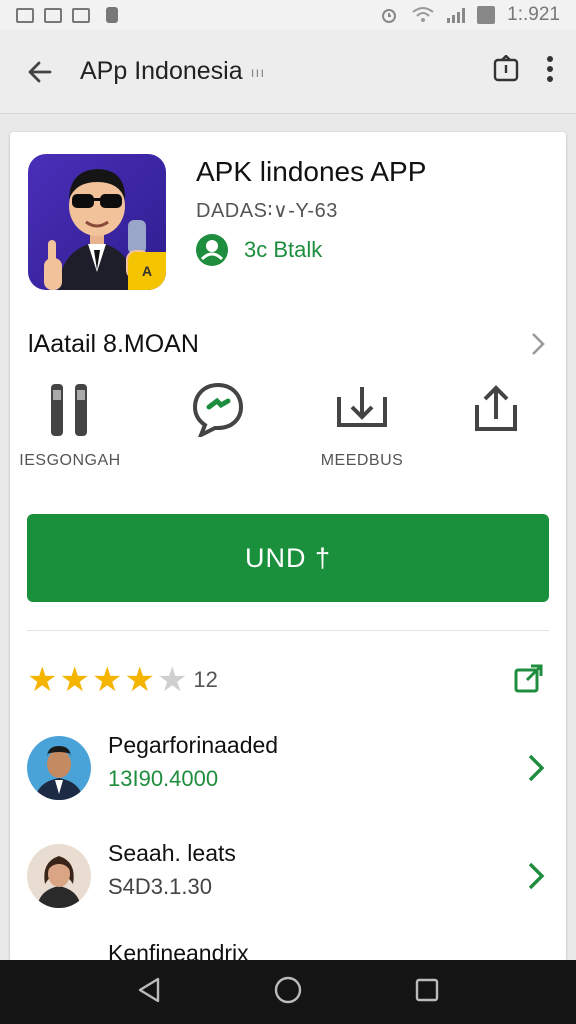  I want to click on open-external-button, so click(529, 680).